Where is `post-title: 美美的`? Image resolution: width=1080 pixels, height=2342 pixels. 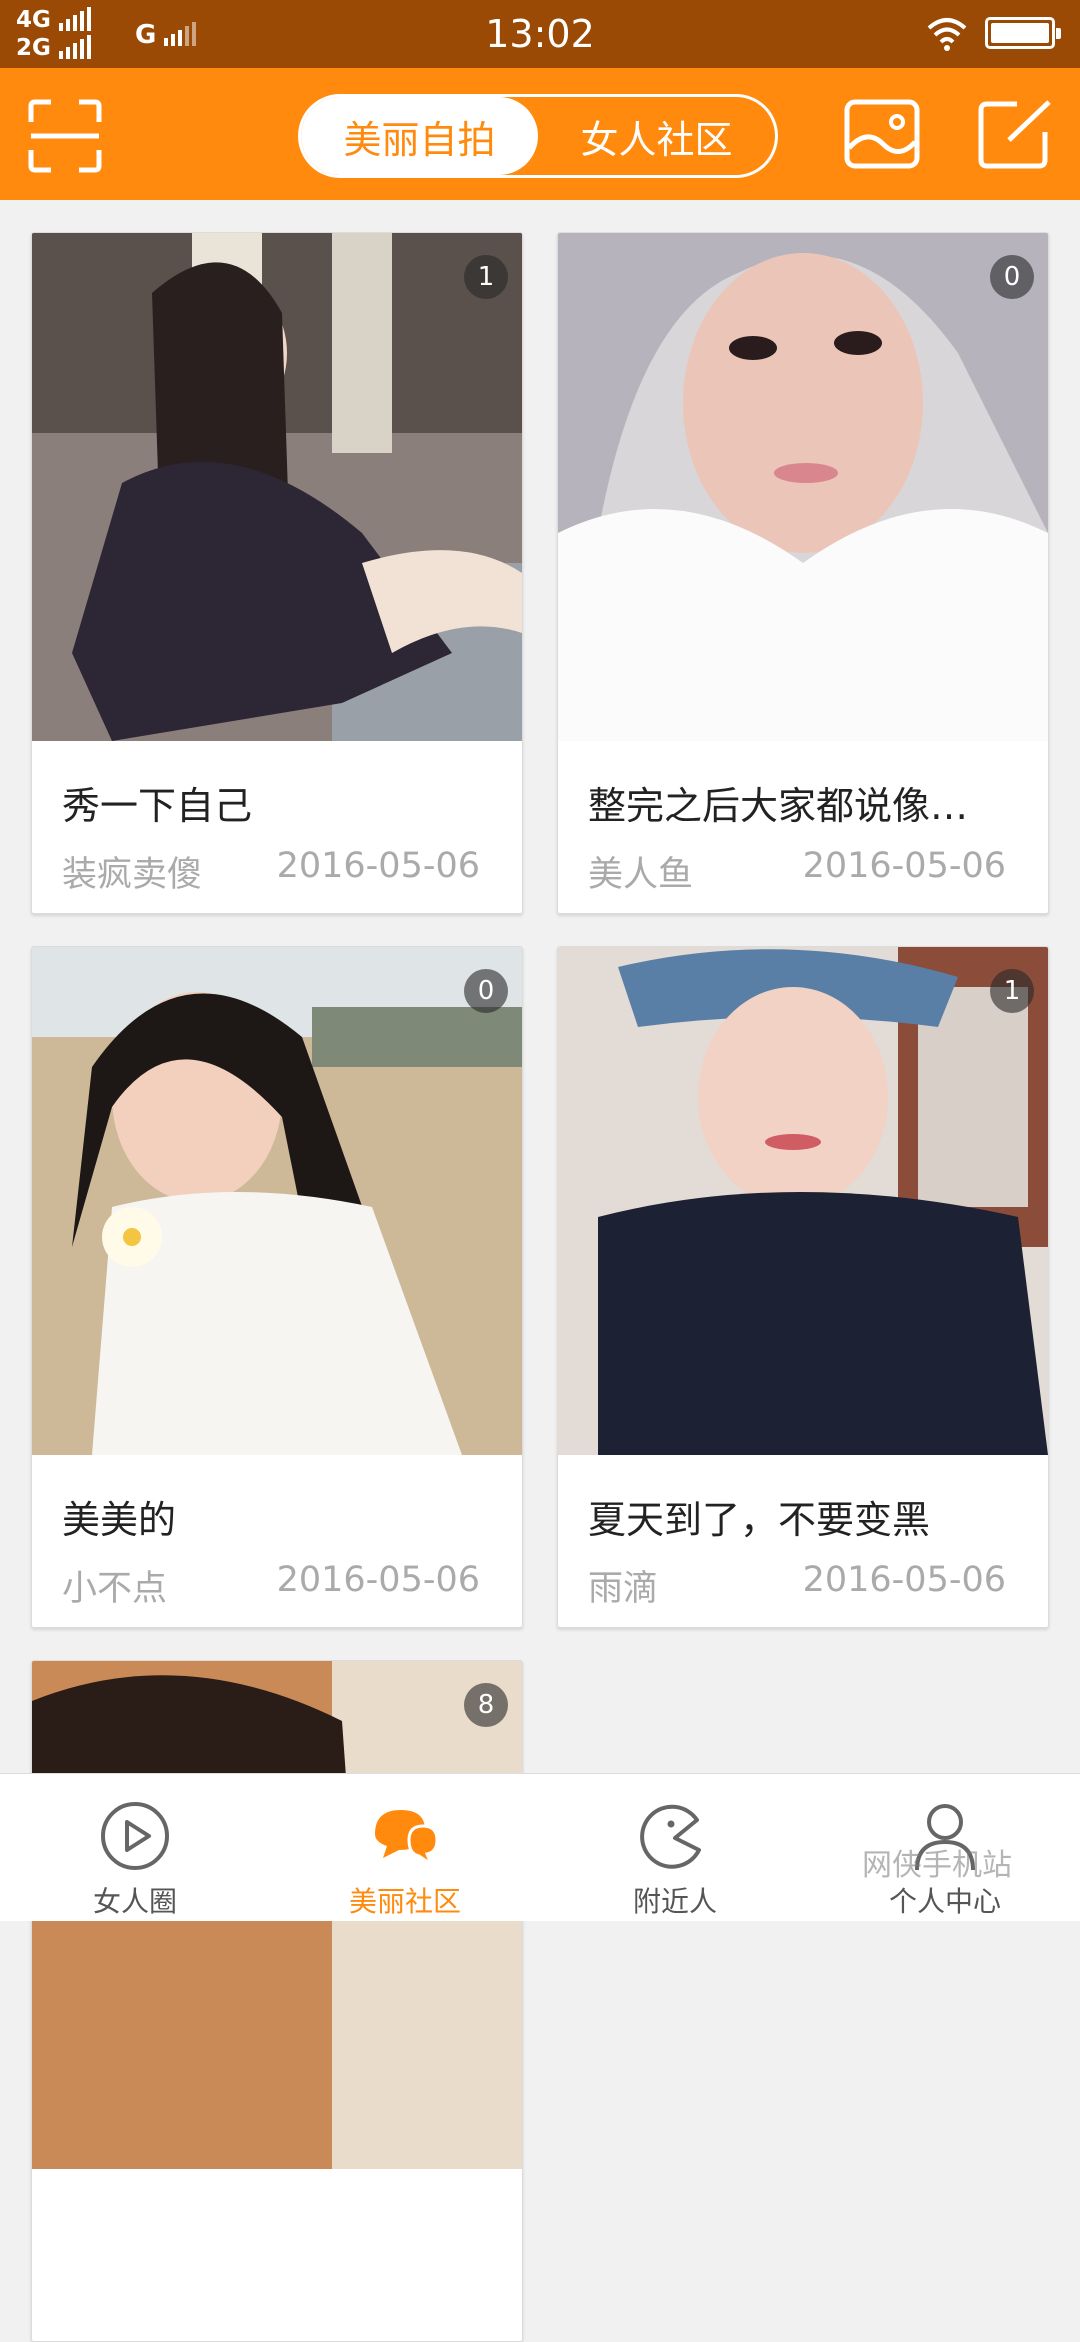
post-title: 美美的 is located at coordinates (119, 1520).